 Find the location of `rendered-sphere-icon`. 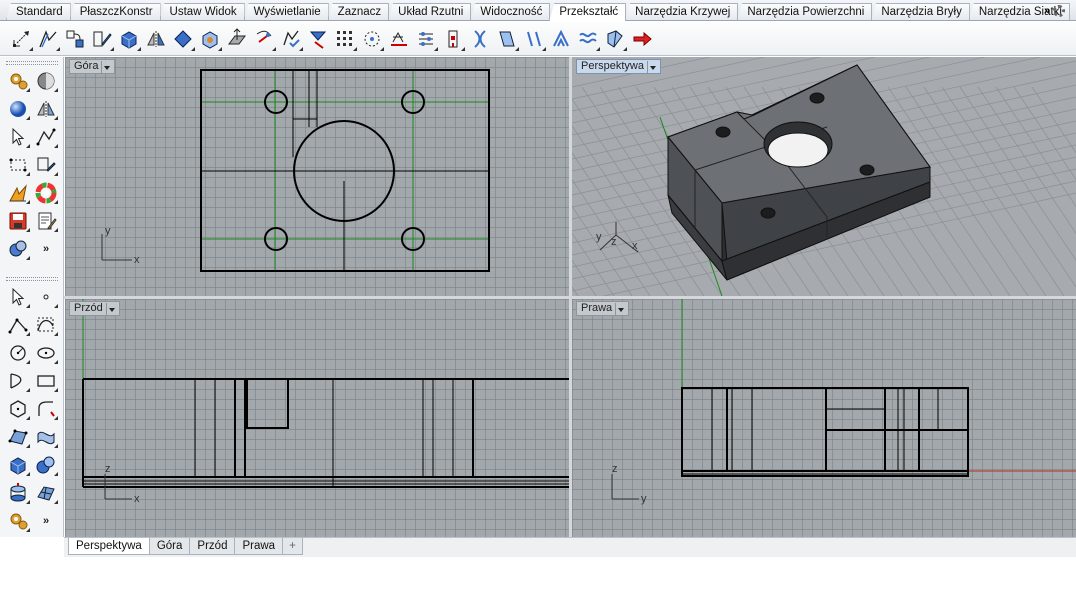

rendered-sphere-icon is located at coordinates (18, 109).